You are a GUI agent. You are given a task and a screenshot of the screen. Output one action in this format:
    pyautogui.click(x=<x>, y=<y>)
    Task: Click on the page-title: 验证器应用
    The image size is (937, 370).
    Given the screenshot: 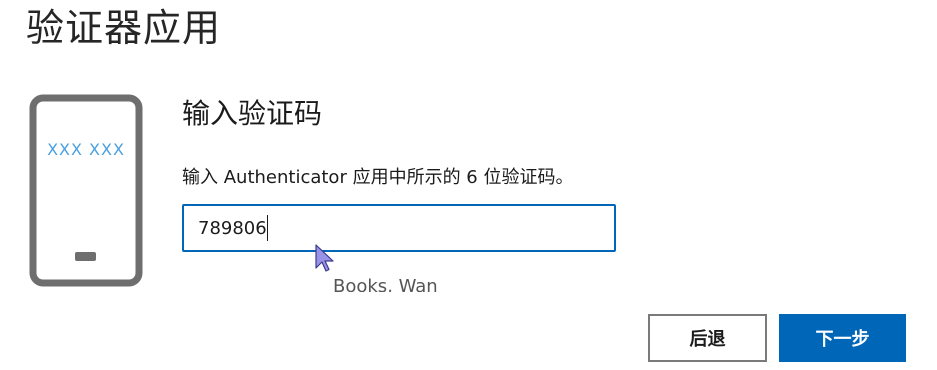 What is the action you would take?
    pyautogui.click(x=124, y=28)
    